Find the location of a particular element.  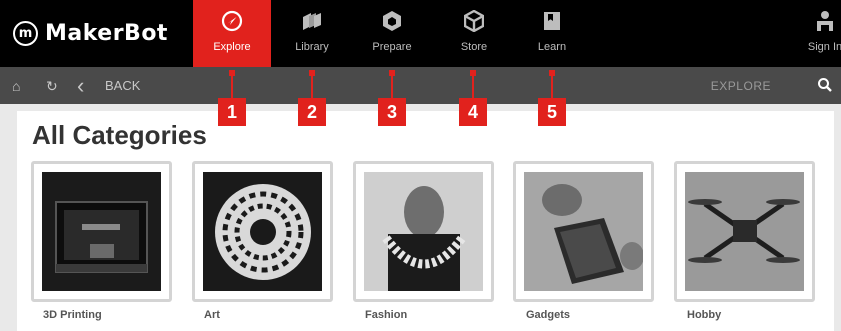

learn-icon is located at coordinates (552, 21).